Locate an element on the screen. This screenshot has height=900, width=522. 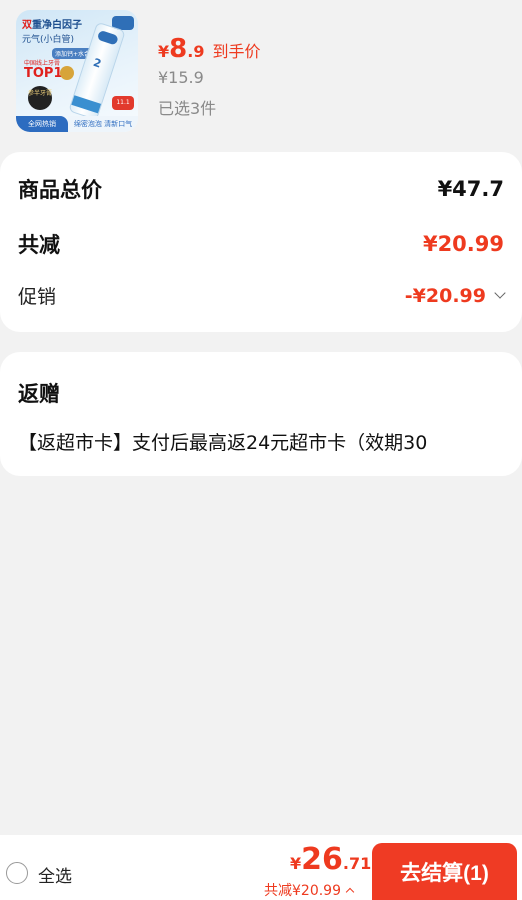
tube-number: 2 is located at coordinates (97, 63).